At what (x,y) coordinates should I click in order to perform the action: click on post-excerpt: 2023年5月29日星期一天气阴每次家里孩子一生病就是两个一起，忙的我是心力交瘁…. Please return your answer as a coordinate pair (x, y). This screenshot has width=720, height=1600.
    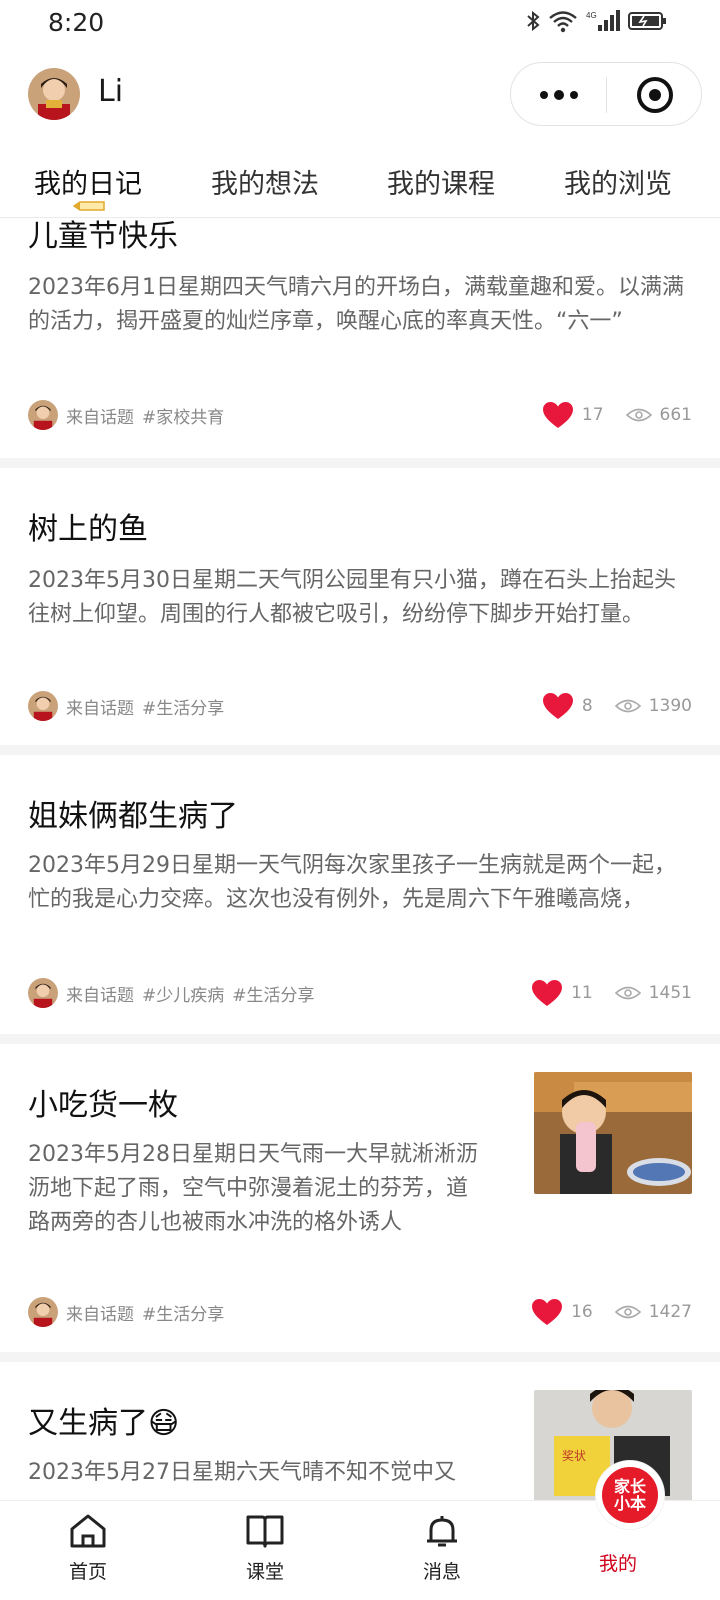
    Looking at the image, I should click on (352, 882).